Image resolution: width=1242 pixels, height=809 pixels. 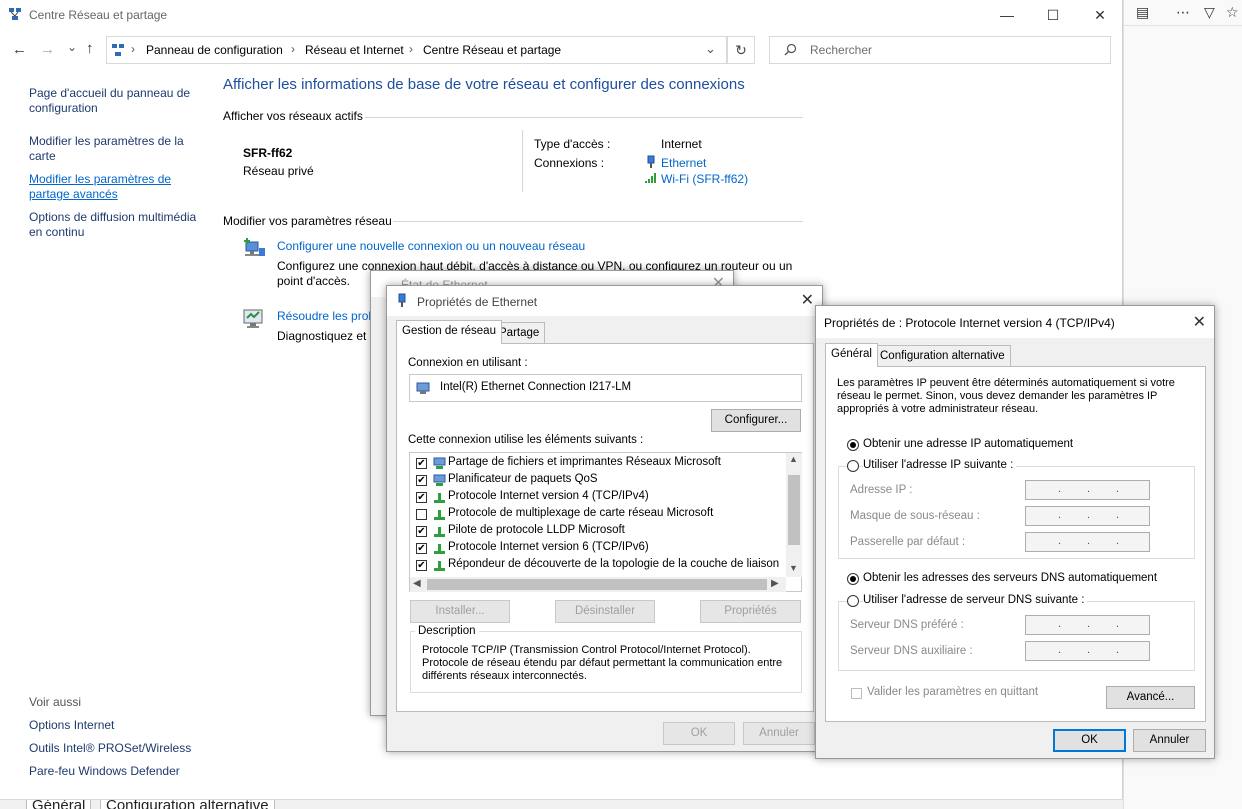 I want to click on ethernet-link: Ethernet, so click(x=683, y=163).